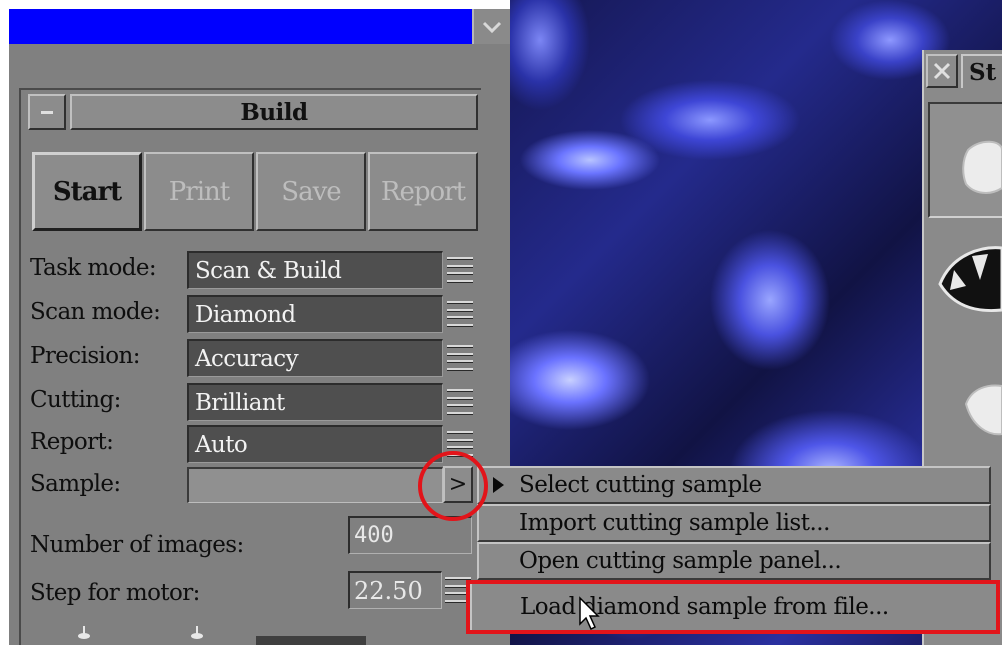 This screenshot has width=1002, height=645. Describe the element at coordinates (274, 112) in the screenshot. I see `panel-title: Build` at that location.